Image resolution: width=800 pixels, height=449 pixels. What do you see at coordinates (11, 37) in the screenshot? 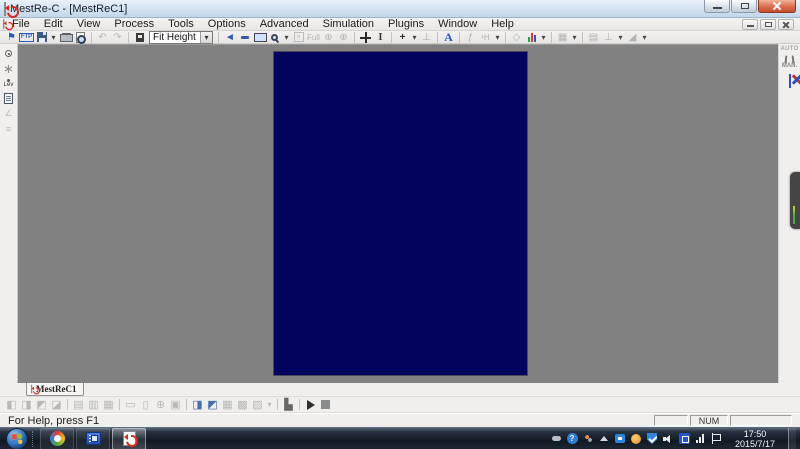
I see `open-icon: ⚑` at bounding box center [11, 37].